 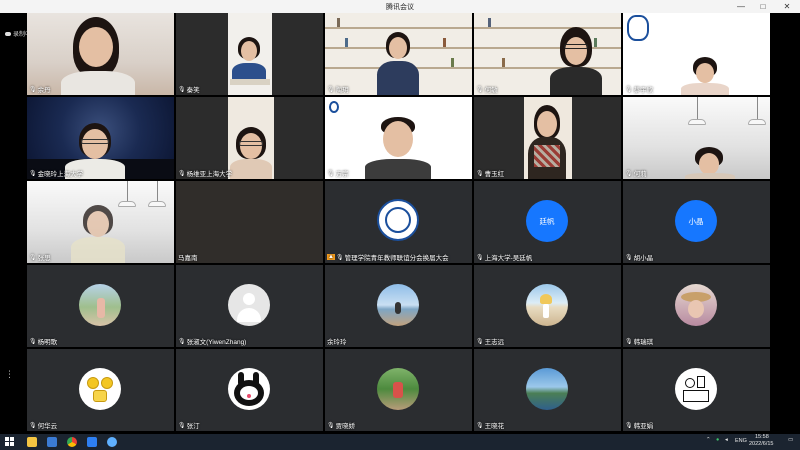 What do you see at coordinates (696, 54) in the screenshot?
I see `participant-tile: 🎙 蔡宇欣` at bounding box center [696, 54].